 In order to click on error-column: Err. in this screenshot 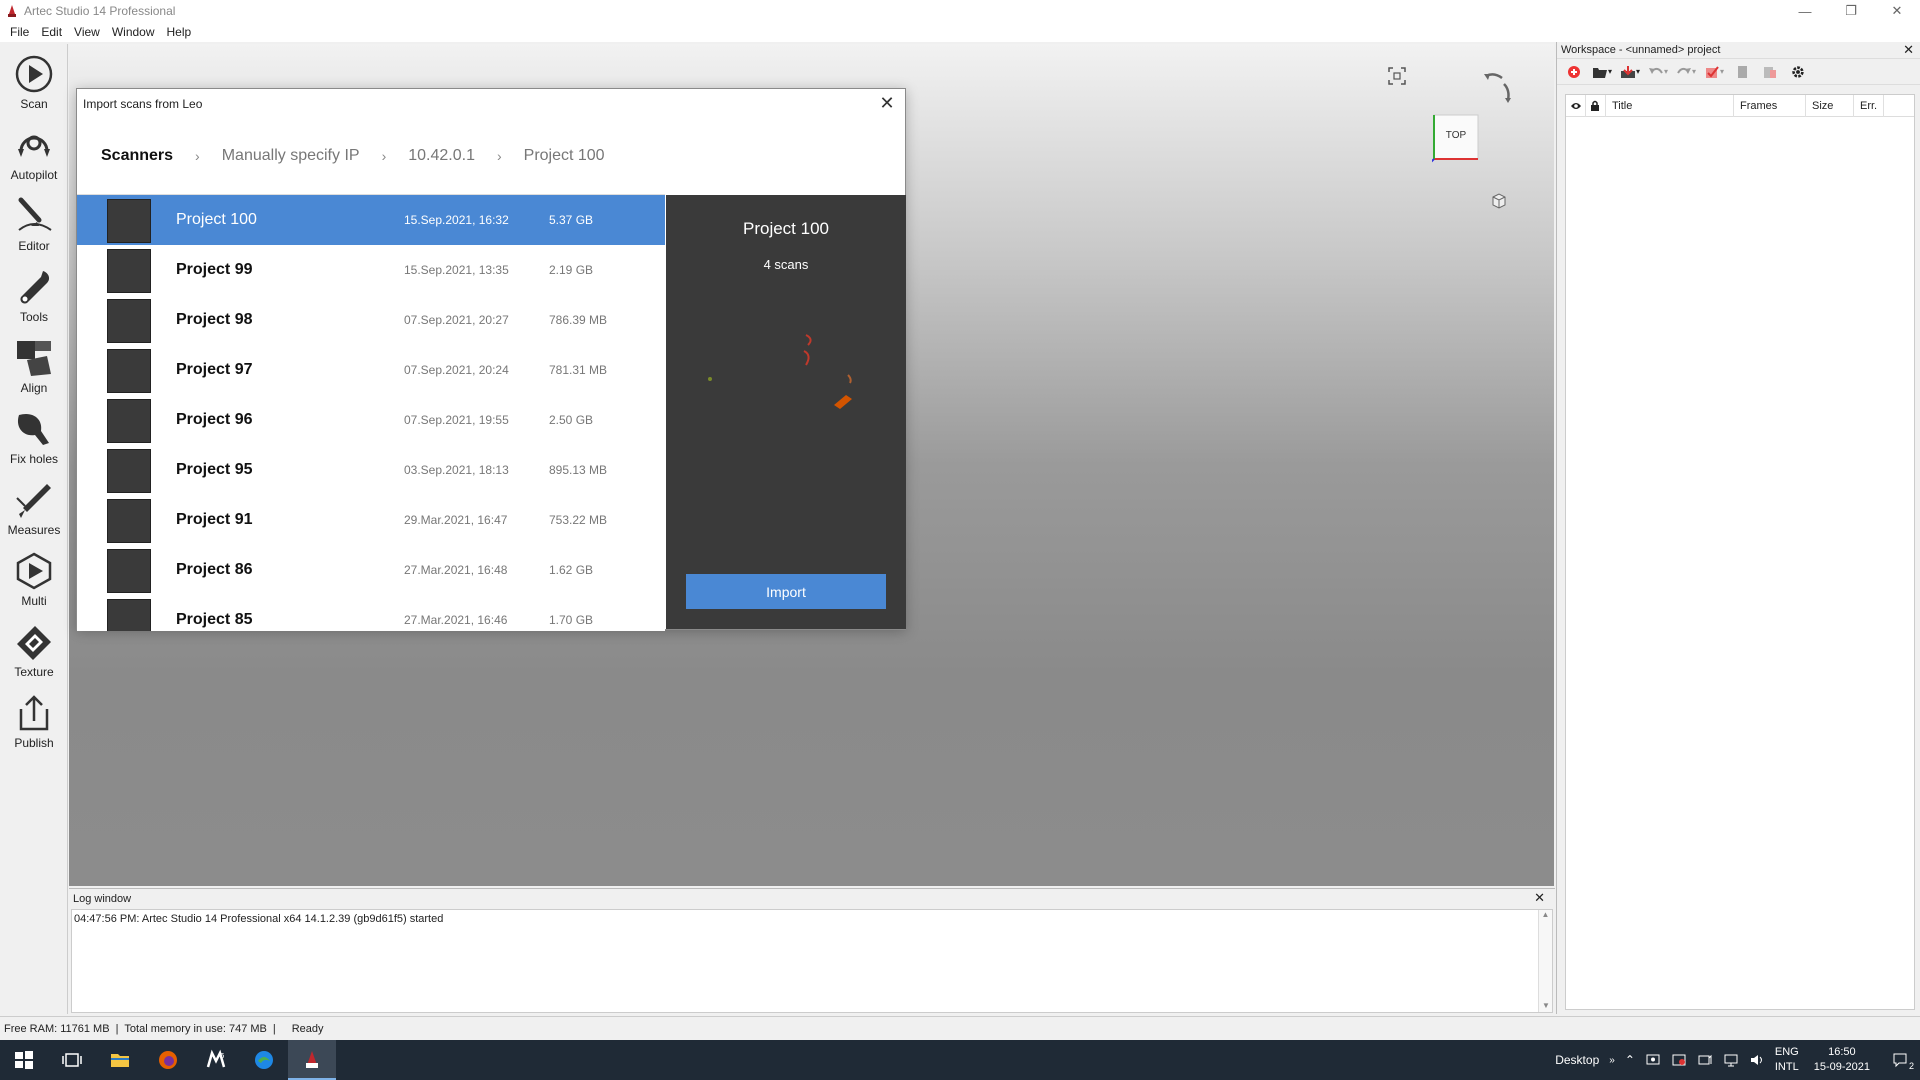, I will do `click(1869, 105)`.